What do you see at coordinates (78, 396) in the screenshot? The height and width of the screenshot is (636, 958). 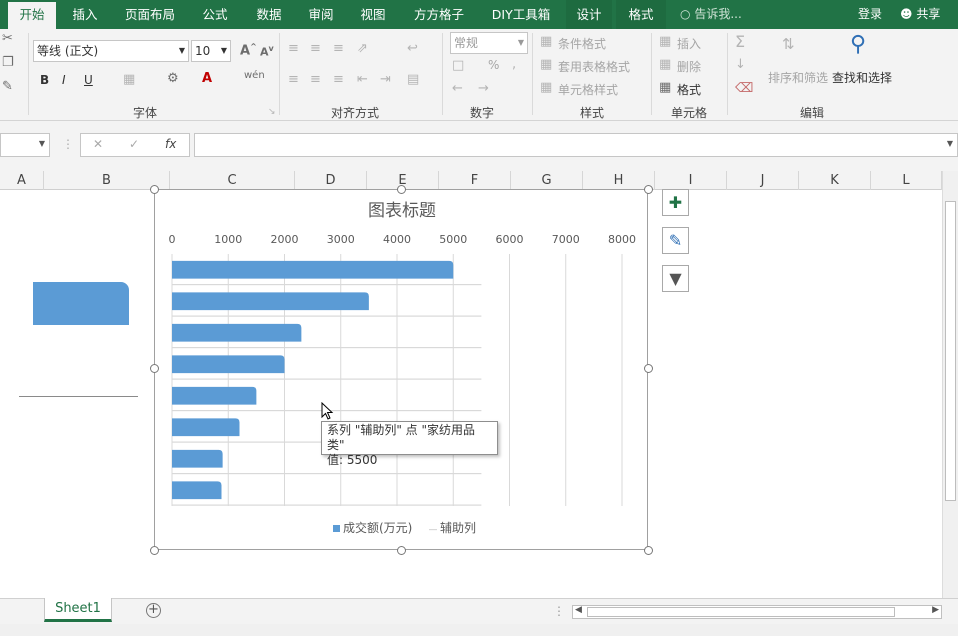 I see `line-shape` at bounding box center [78, 396].